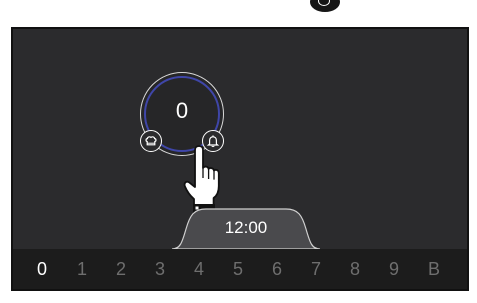 The height and width of the screenshot is (303, 477). What do you see at coordinates (121, 269) in the screenshot?
I see `digit-2: 2` at bounding box center [121, 269].